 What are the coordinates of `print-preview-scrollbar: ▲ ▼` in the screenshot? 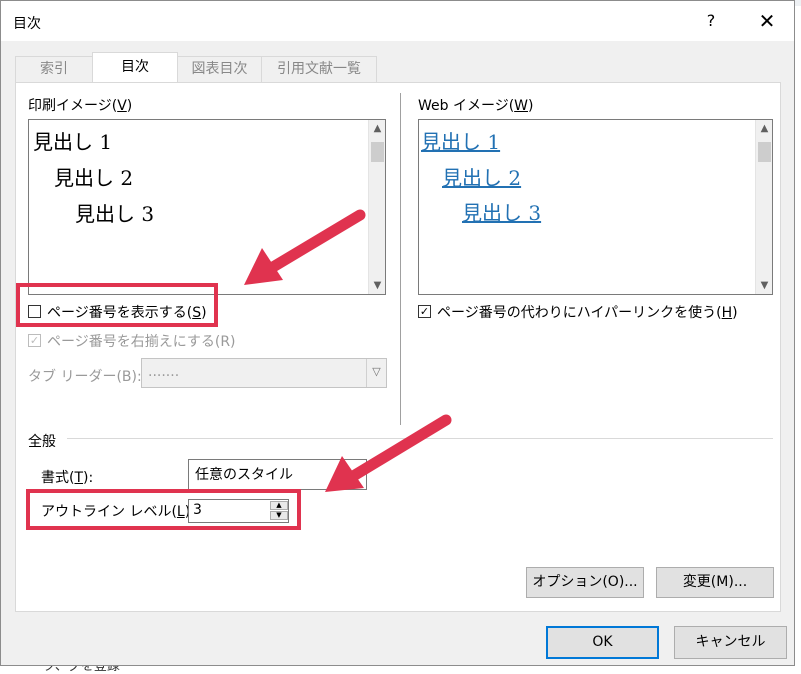 It's located at (376, 207).